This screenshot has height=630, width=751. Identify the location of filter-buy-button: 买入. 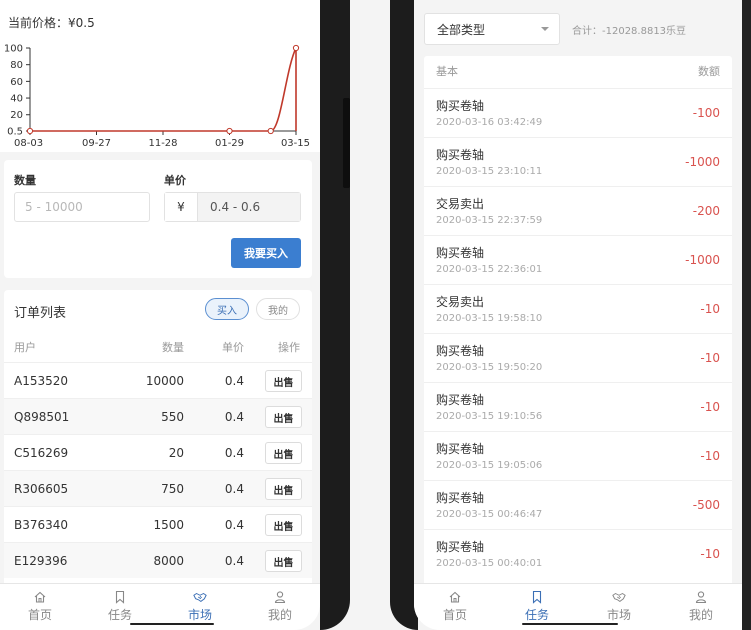
(227, 309).